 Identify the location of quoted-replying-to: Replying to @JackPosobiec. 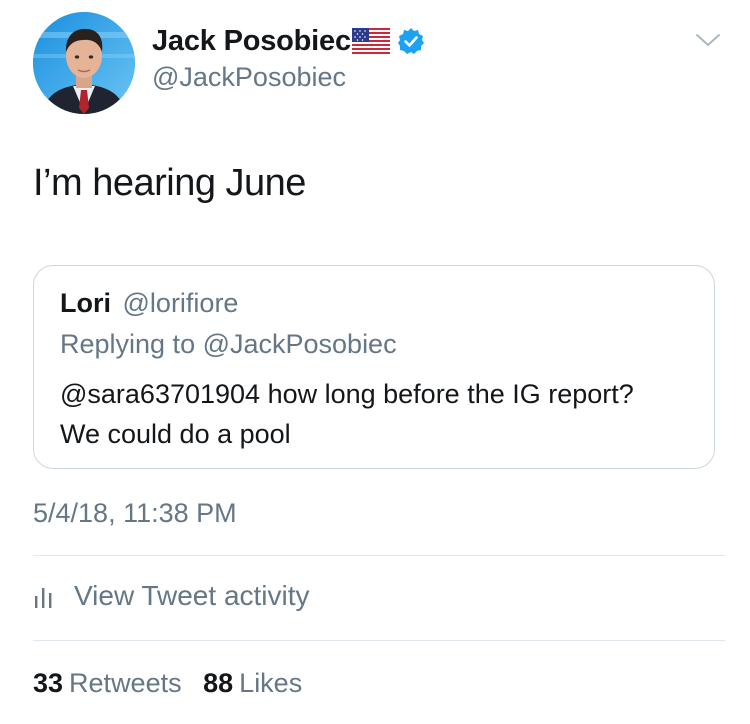
(228, 344).